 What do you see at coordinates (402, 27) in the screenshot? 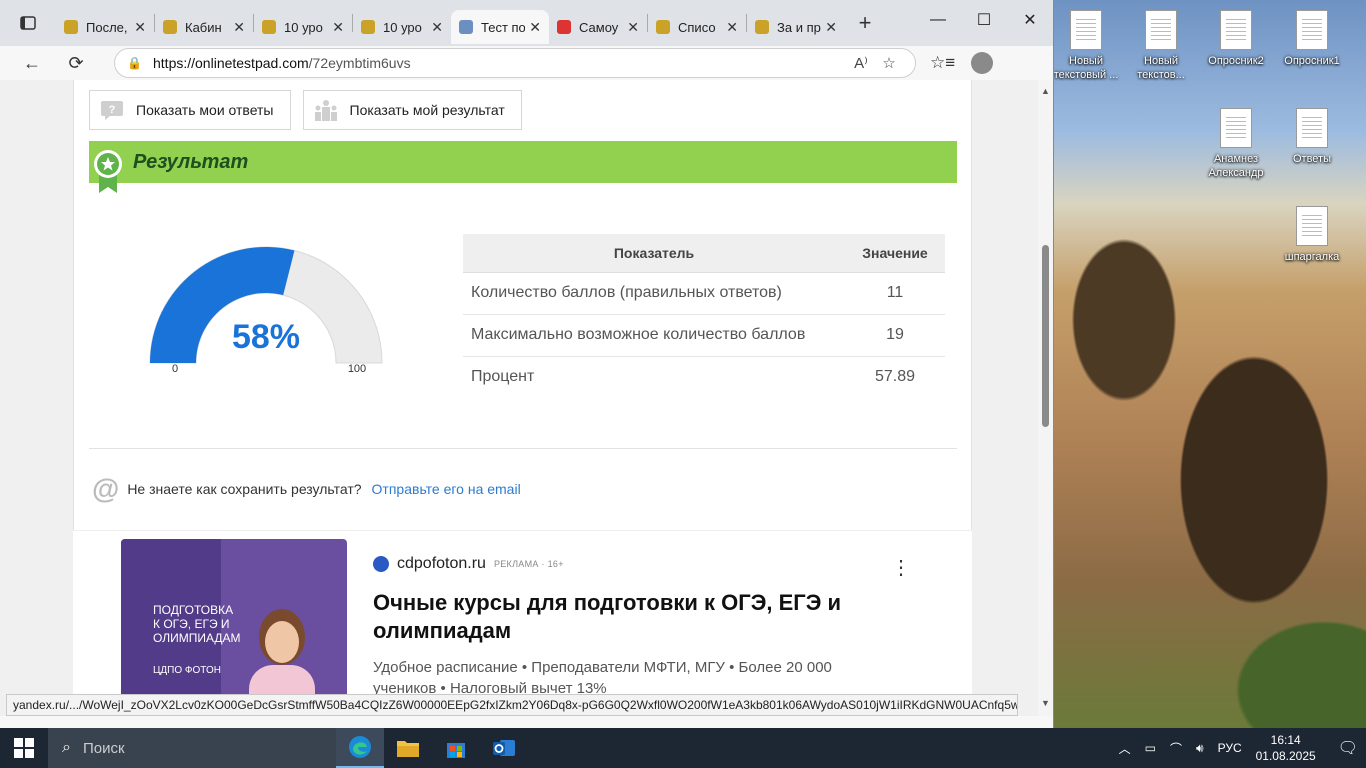
I see `tab-4: 10 уро ✕` at bounding box center [402, 27].